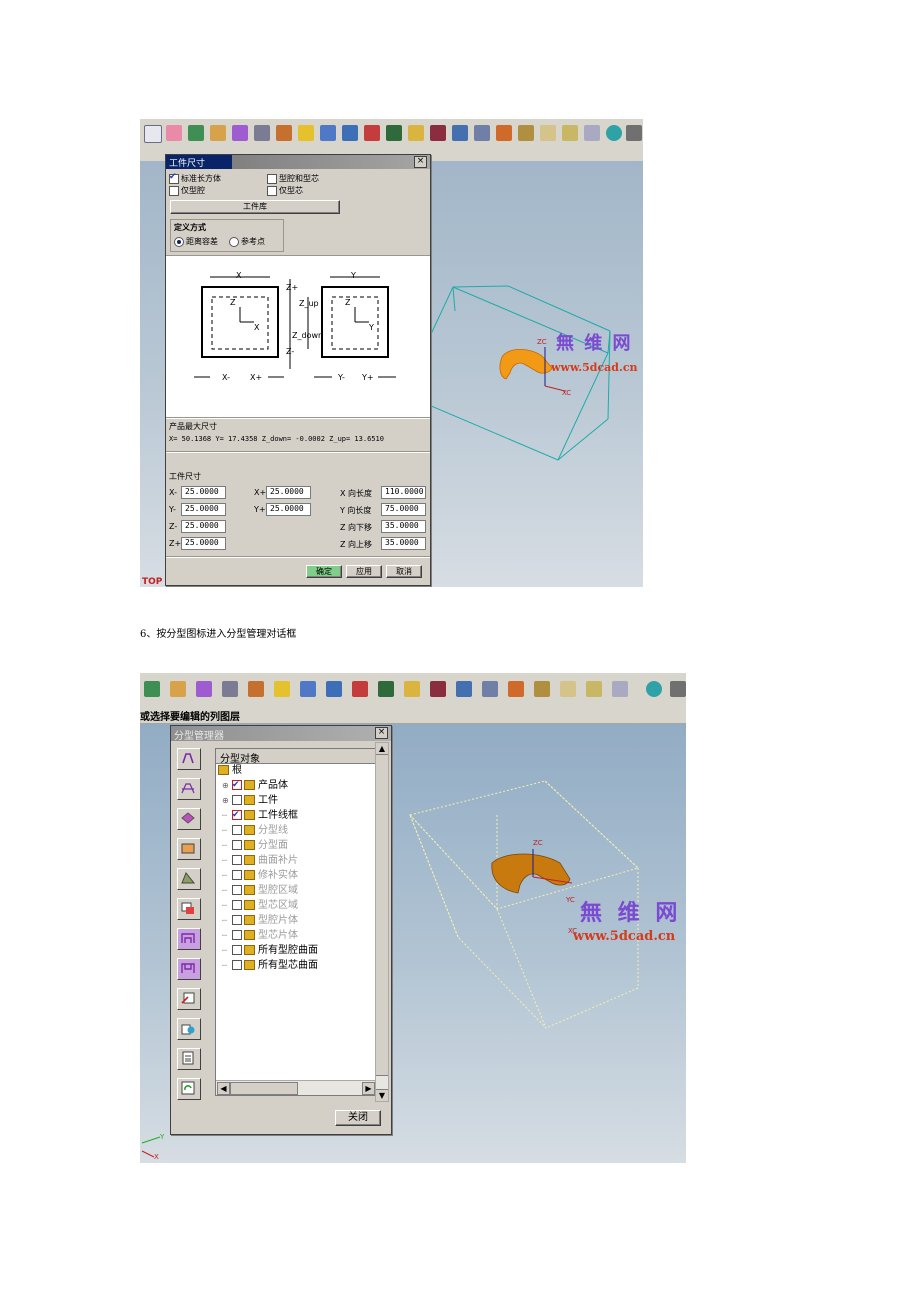 The width and height of the screenshot is (920, 1302). What do you see at coordinates (268, 965) in the screenshot?
I see `tree-row: ┈ 所有型芯曲面` at bounding box center [268, 965].